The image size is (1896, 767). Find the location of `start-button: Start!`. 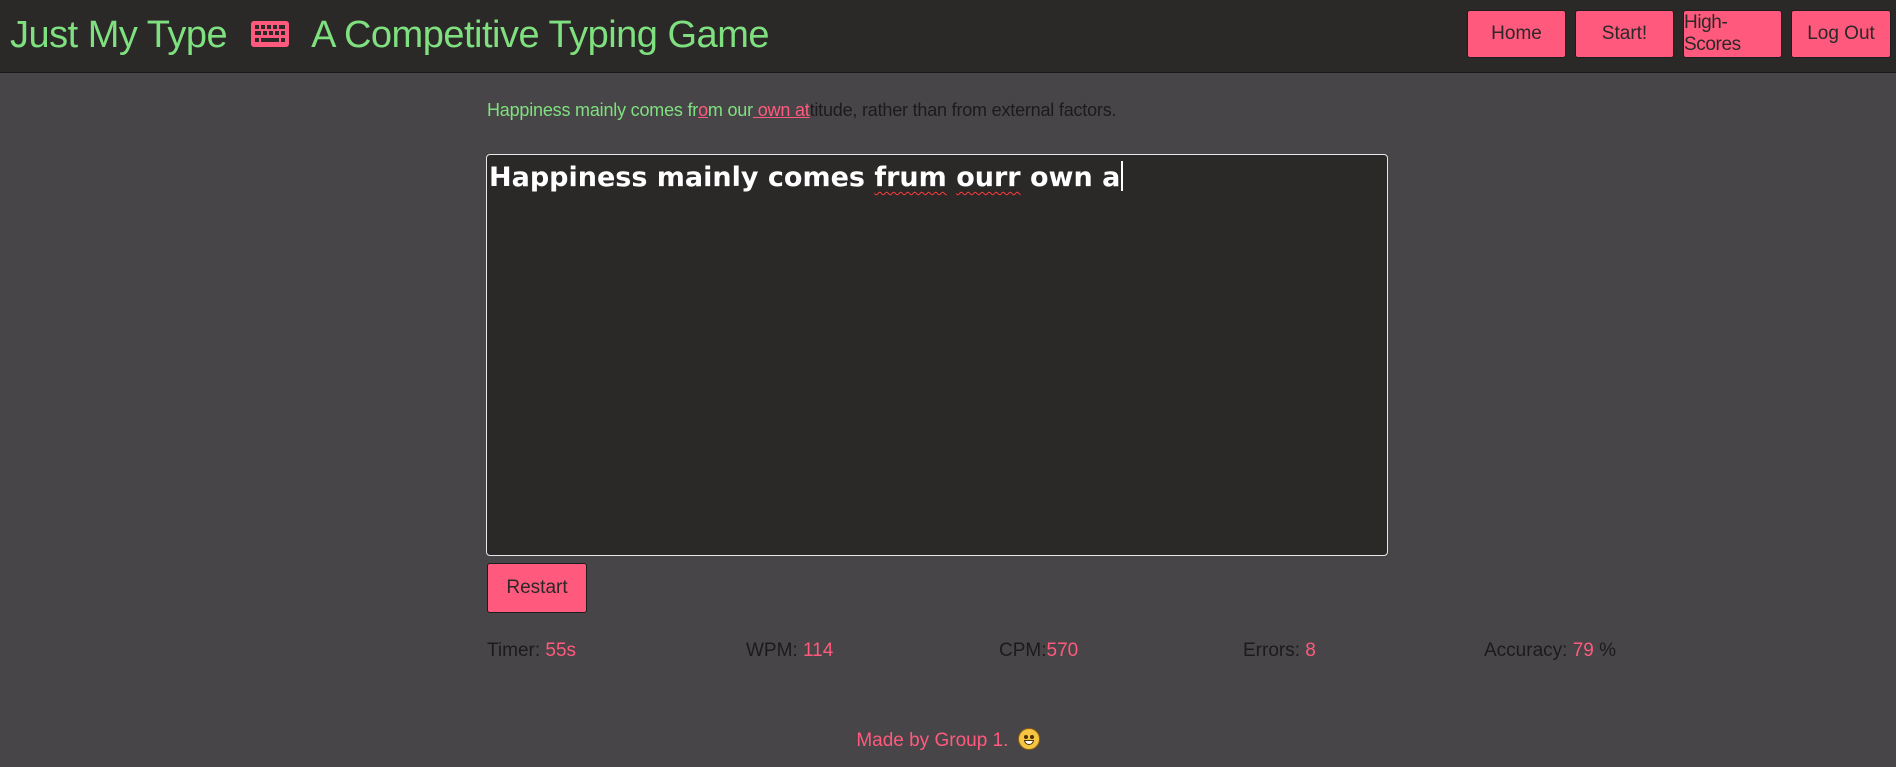

start-button: Start! is located at coordinates (1624, 34).